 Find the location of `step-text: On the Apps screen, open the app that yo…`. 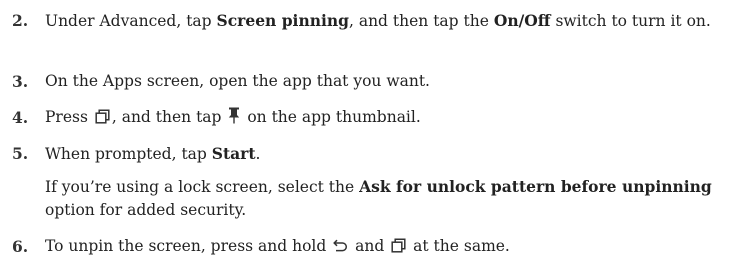

step-text: On the Apps screen, open the app that yo… is located at coordinates (237, 81).